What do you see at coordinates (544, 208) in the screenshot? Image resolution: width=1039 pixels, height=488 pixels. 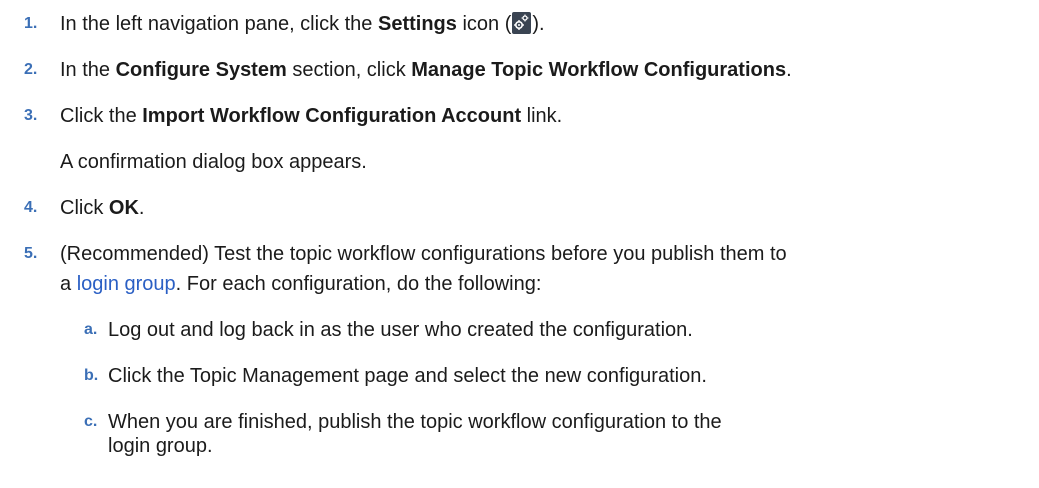 I see `step-text: Click OK.` at bounding box center [544, 208].